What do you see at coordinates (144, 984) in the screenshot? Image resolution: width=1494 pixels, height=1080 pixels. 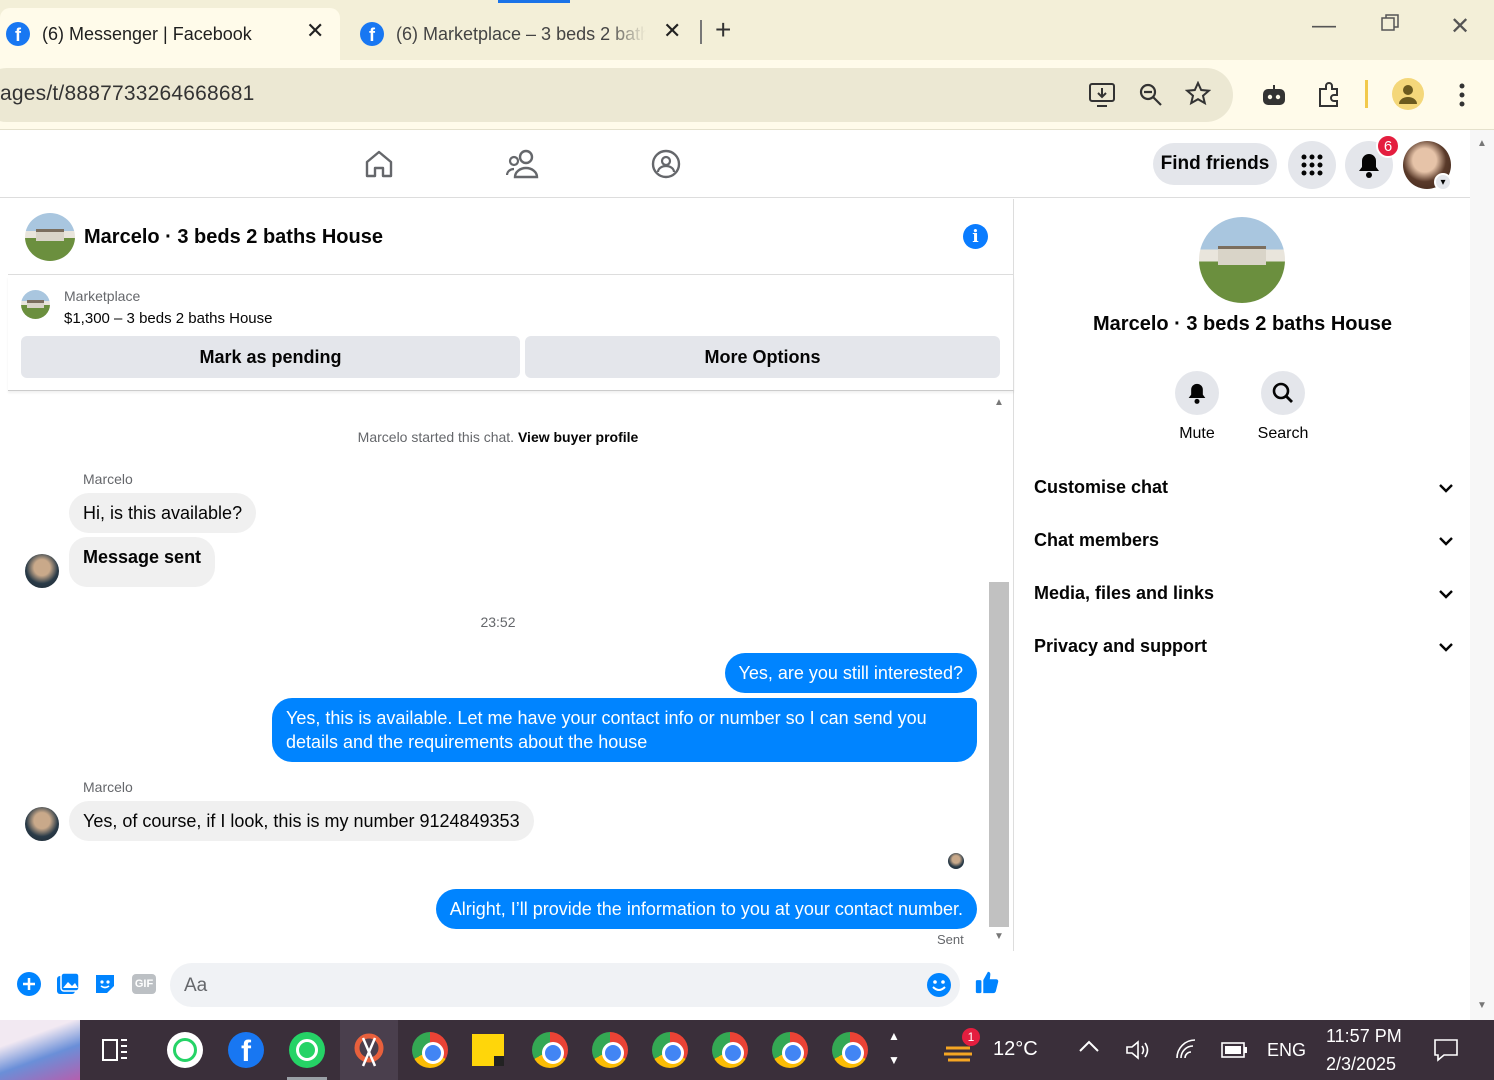 I see `gif-icon: GIF` at bounding box center [144, 984].